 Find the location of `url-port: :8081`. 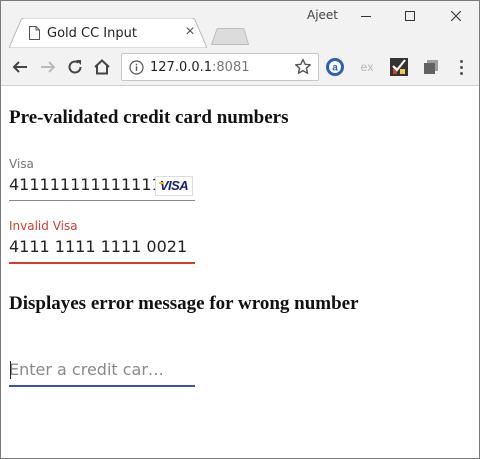

url-port: :8081 is located at coordinates (231, 67).